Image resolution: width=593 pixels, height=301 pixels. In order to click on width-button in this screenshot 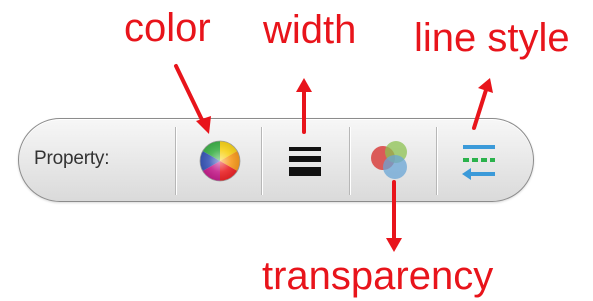, I will do `click(305, 161)`.